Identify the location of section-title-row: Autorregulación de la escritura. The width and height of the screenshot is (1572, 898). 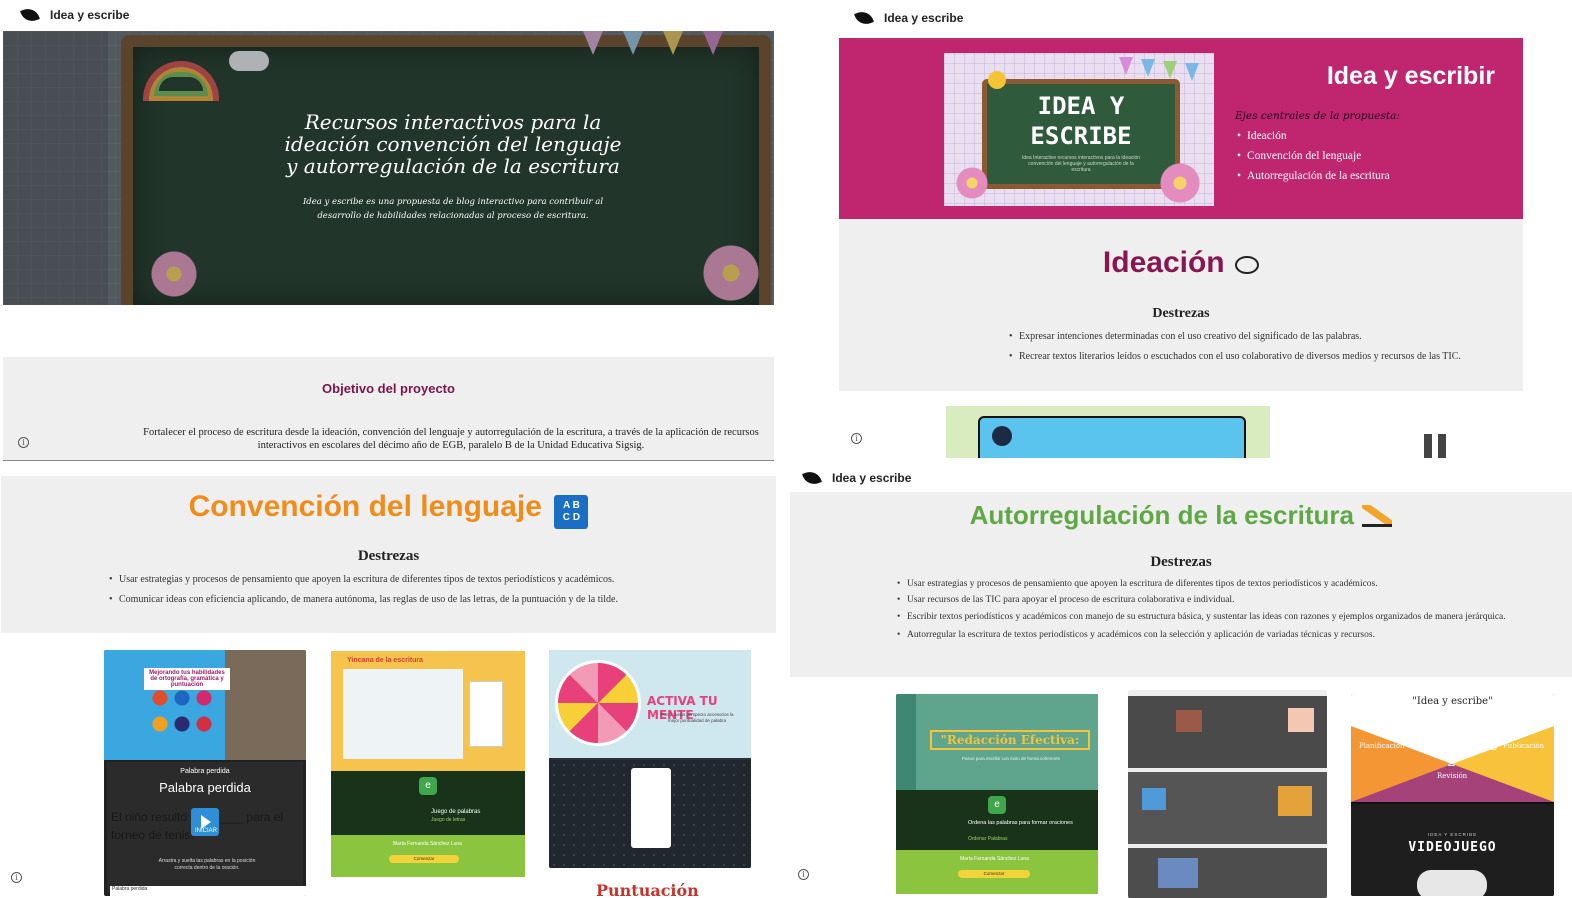
(1181, 515).